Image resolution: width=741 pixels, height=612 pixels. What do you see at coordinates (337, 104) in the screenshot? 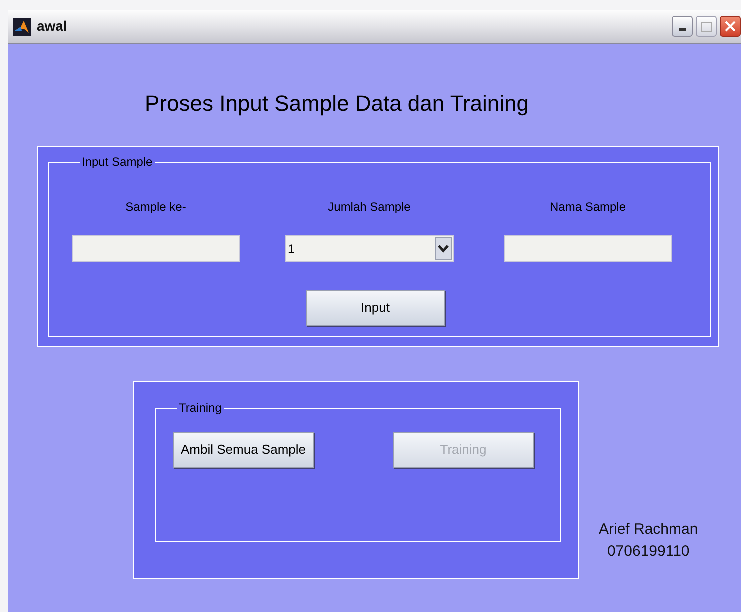
I see `heading: Proses Input Sample Data dan Training` at bounding box center [337, 104].